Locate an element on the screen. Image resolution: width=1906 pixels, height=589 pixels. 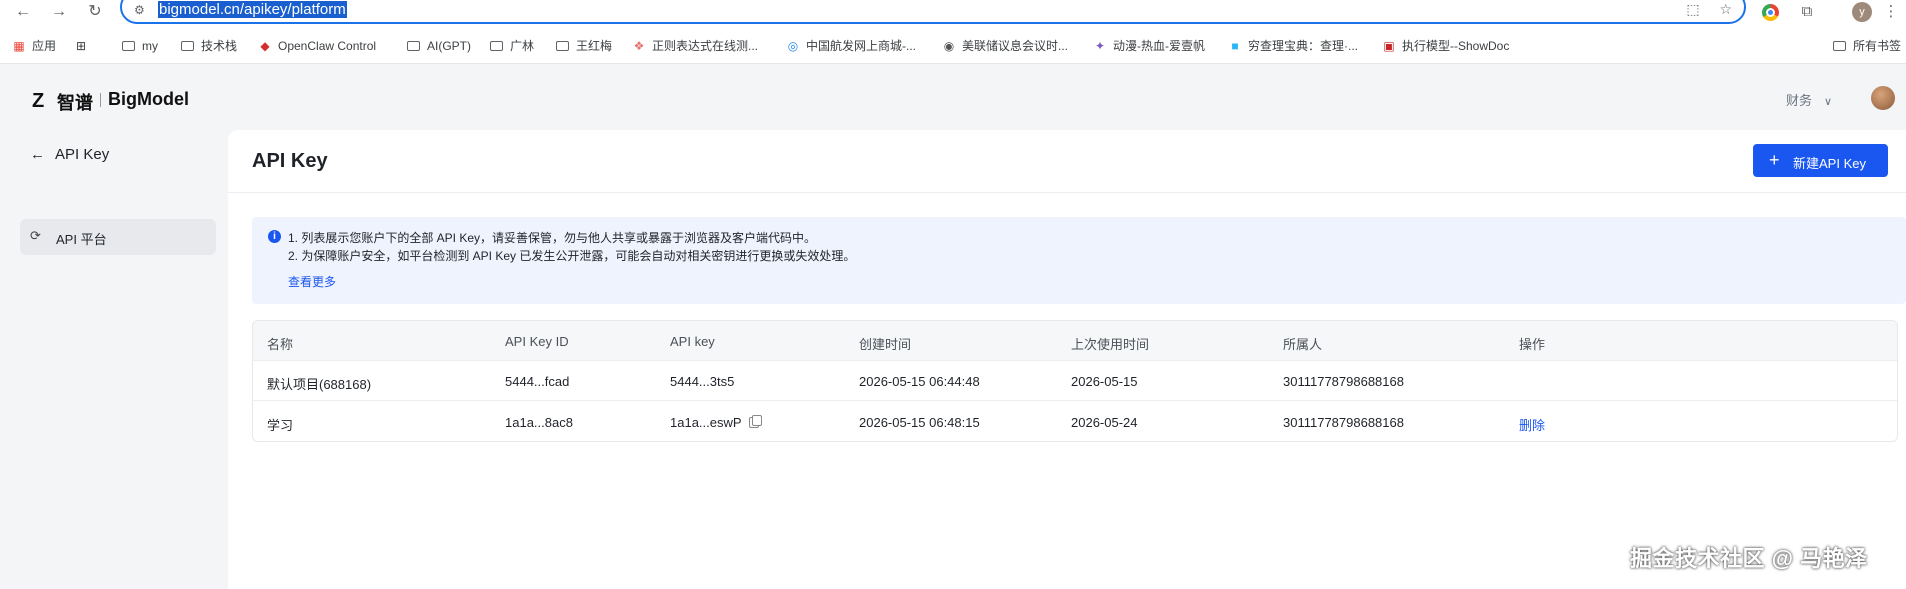
row-last-used: 2026-05-24 is located at coordinates (1104, 422).